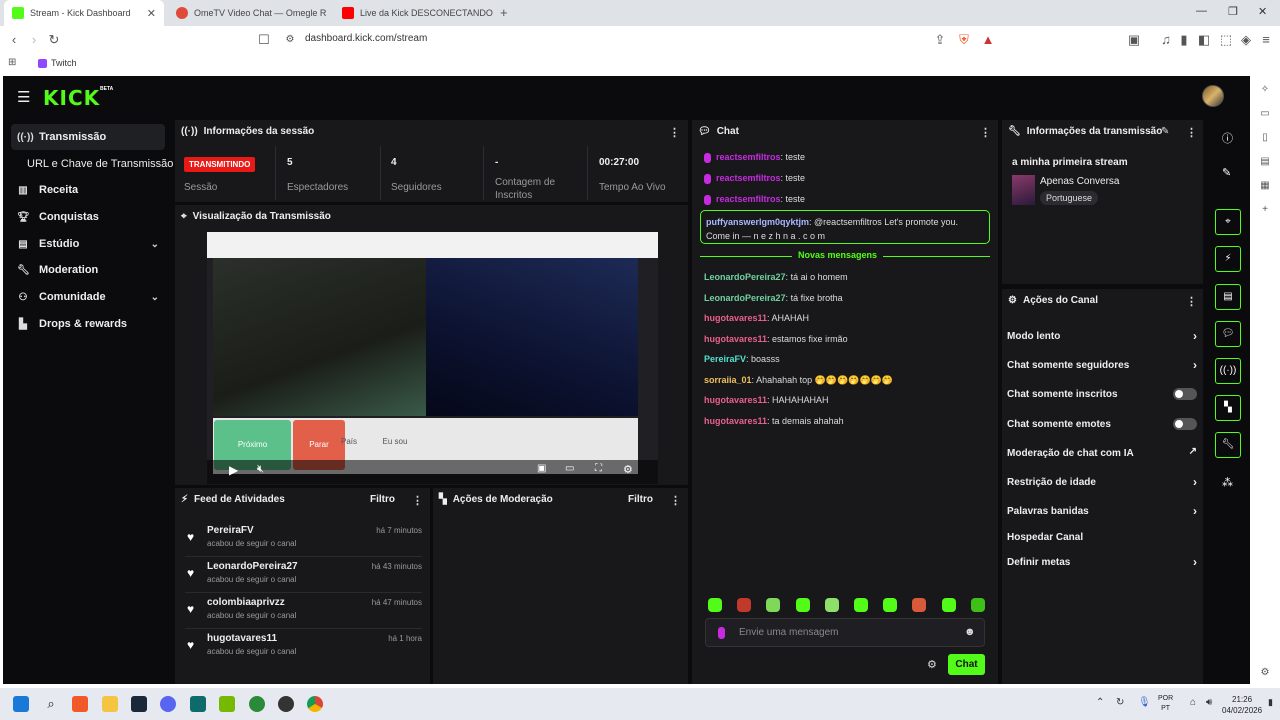  I want to click on channel-action-item: Restrição de idade ›, so click(1102, 482).